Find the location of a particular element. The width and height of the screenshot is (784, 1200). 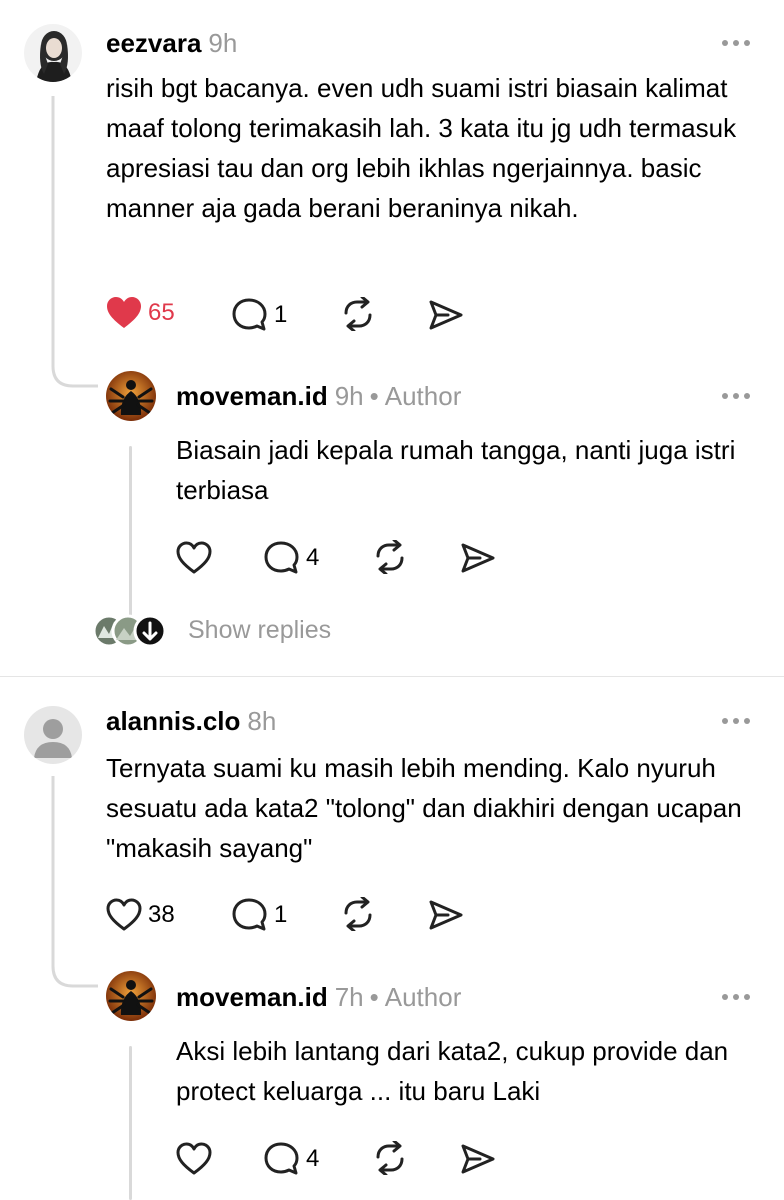

avatar-alannis is located at coordinates (53, 735).